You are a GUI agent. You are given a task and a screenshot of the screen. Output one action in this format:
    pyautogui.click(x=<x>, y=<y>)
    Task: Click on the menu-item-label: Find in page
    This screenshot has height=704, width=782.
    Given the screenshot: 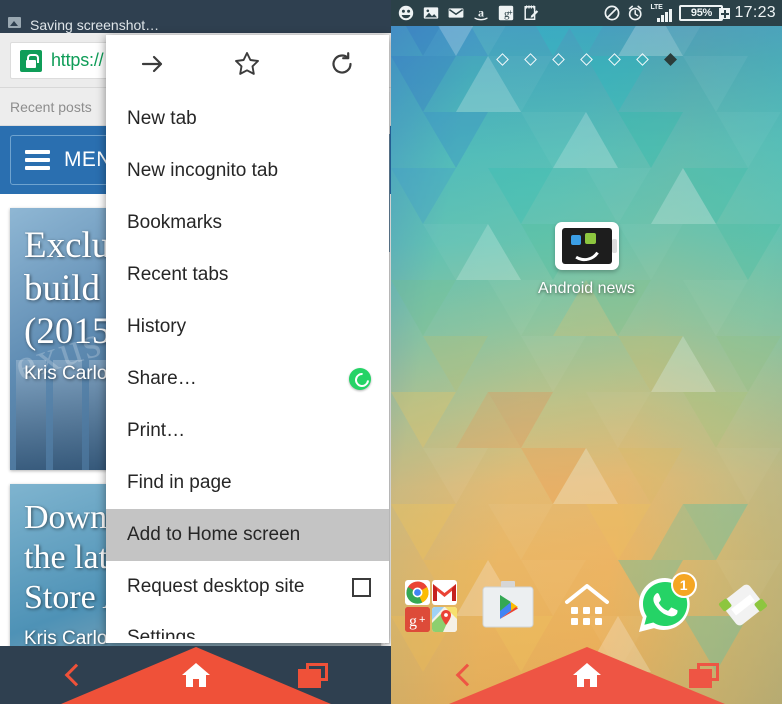 What is the action you would take?
    pyautogui.click(x=179, y=482)
    